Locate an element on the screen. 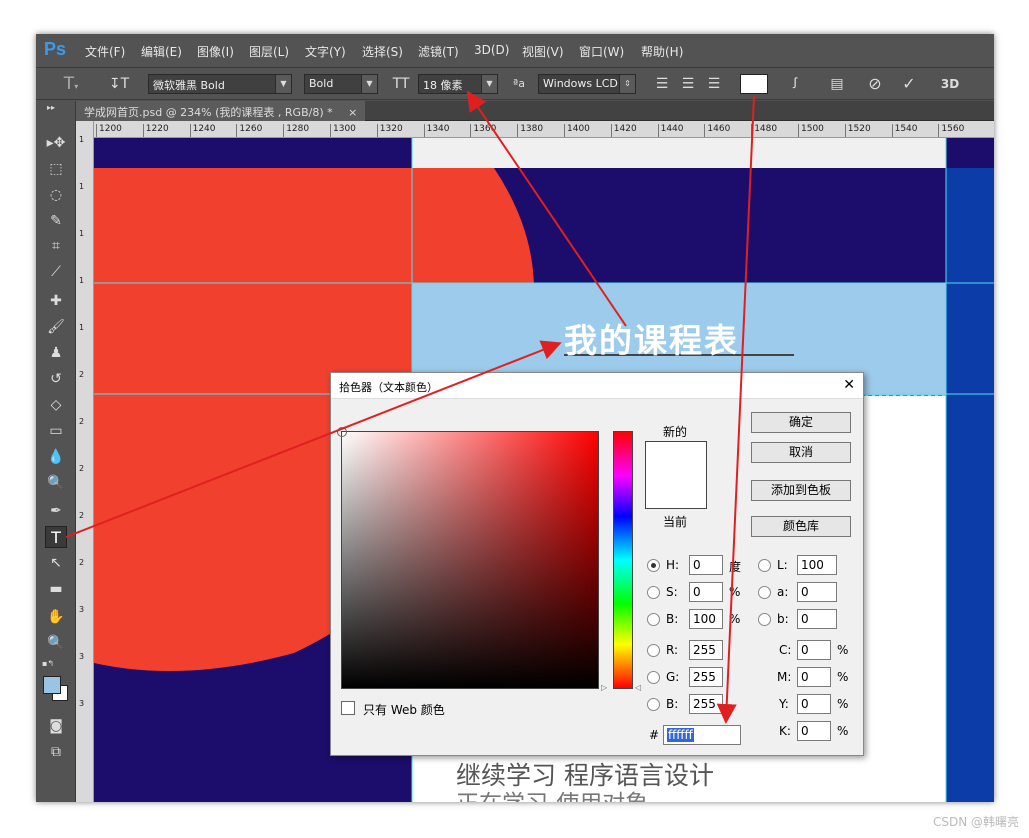 The width and height of the screenshot is (1029, 838). align-left-icon: ☰ is located at coordinates (662, 84).